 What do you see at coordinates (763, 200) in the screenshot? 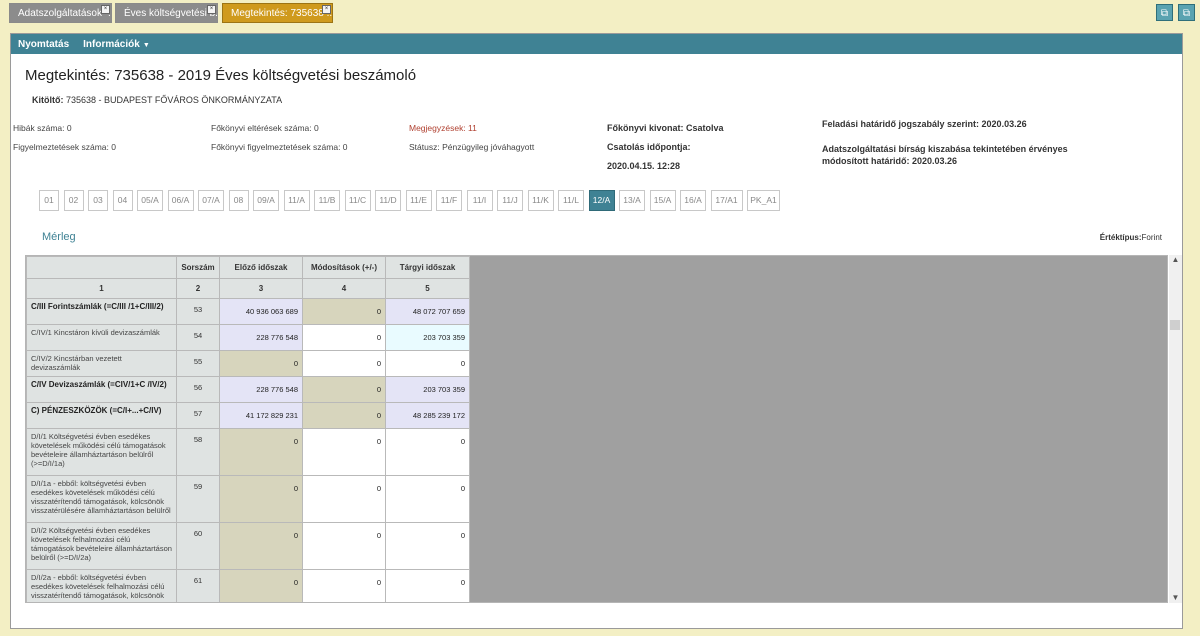
I see `sheet-tab-pk-a1: PK_A1` at bounding box center [763, 200].